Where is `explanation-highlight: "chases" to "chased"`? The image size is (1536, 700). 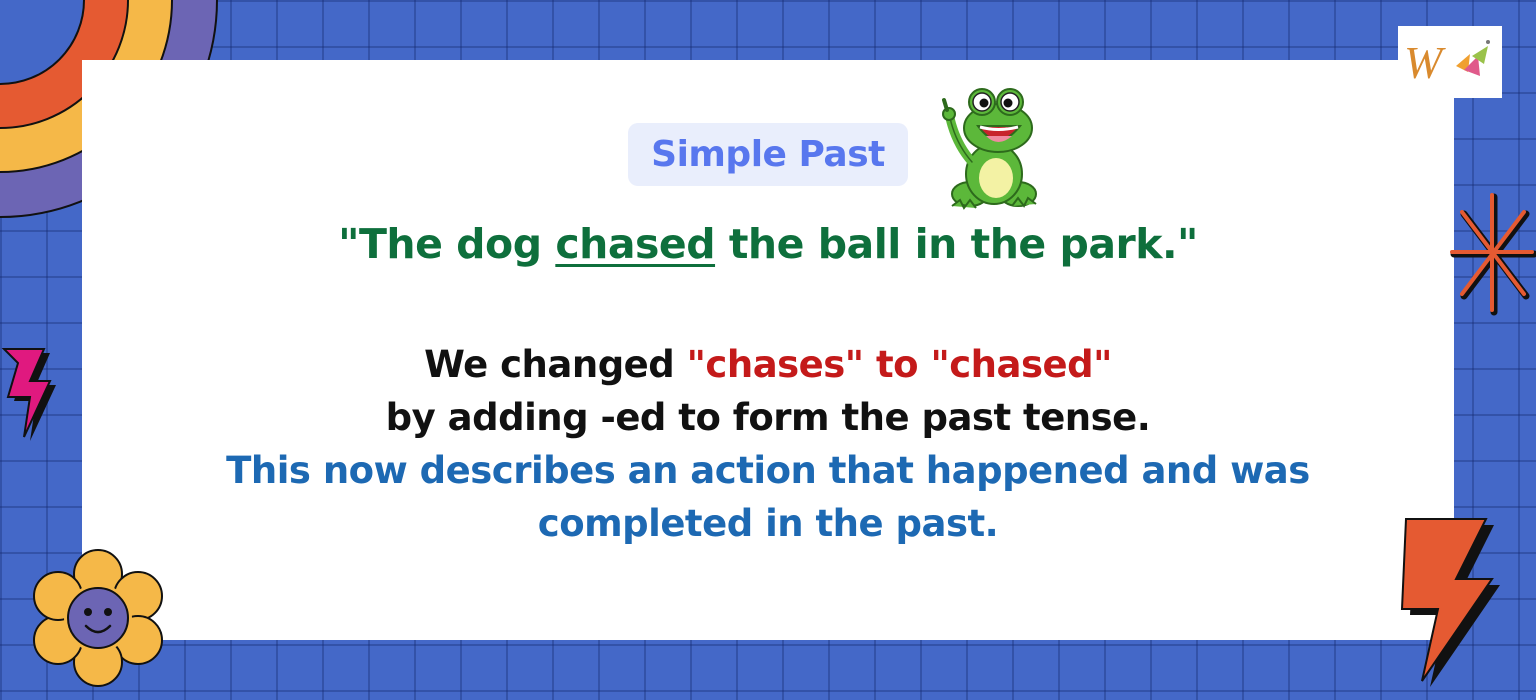 explanation-highlight: "chases" to "chased" is located at coordinates (899, 364).